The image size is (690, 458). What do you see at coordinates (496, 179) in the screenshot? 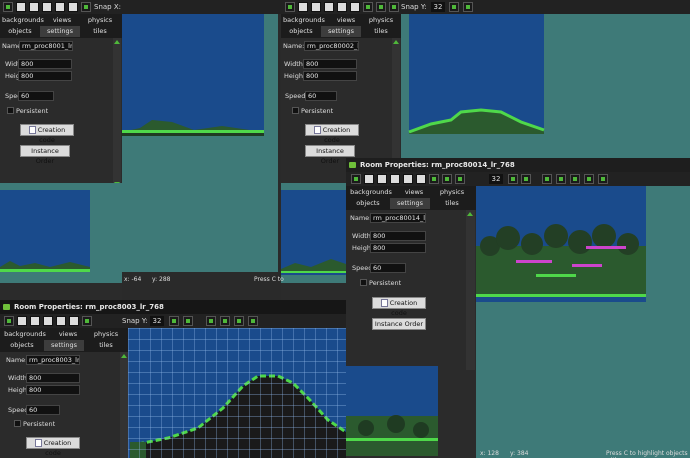
I see `snap-value: 32` at bounding box center [496, 179].